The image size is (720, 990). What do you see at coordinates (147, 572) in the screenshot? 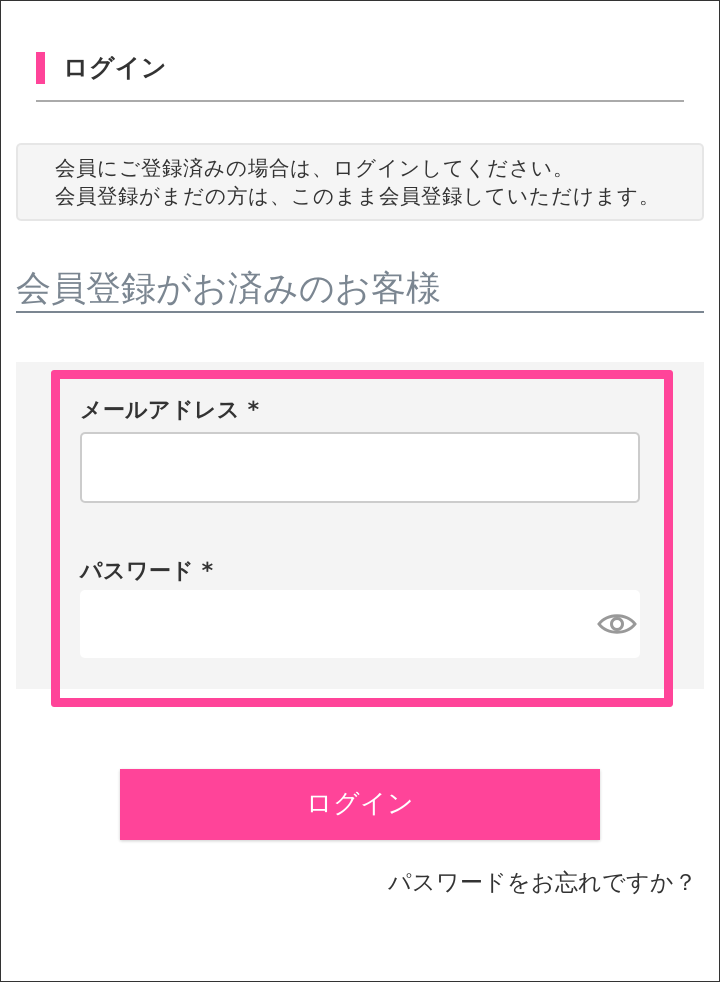
I see `field-label: パスワード *` at bounding box center [147, 572].